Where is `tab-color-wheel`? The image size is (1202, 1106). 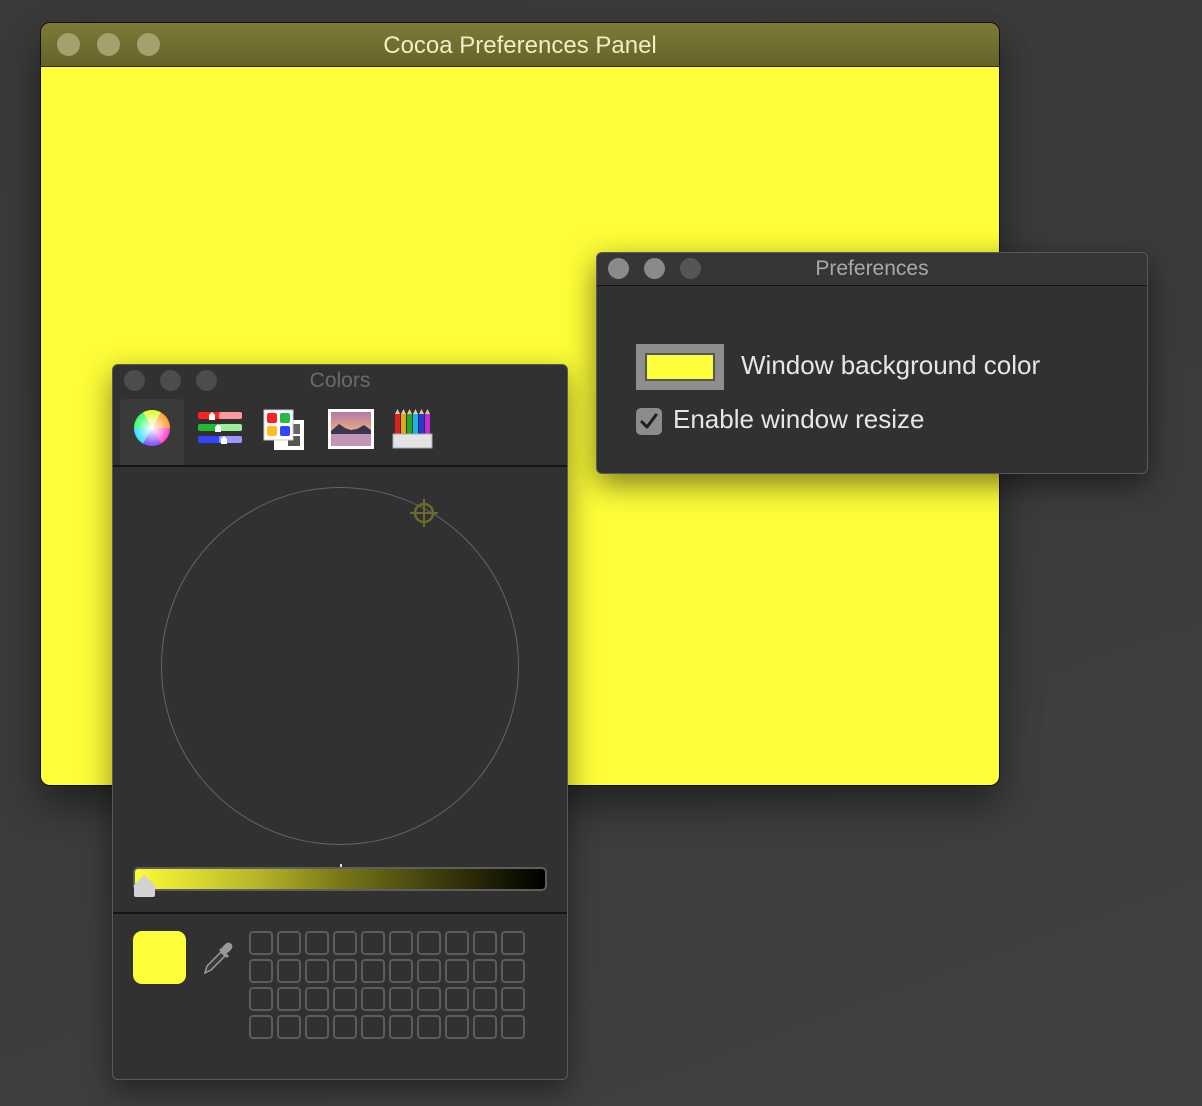 tab-color-wheel is located at coordinates (152, 432).